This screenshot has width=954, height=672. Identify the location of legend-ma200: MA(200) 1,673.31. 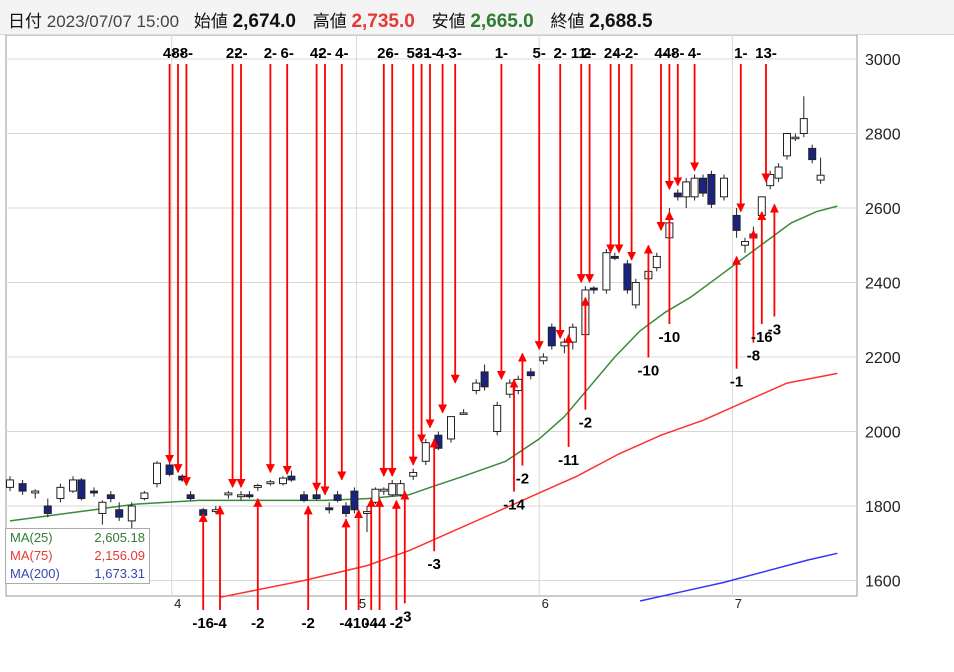
(77, 574).